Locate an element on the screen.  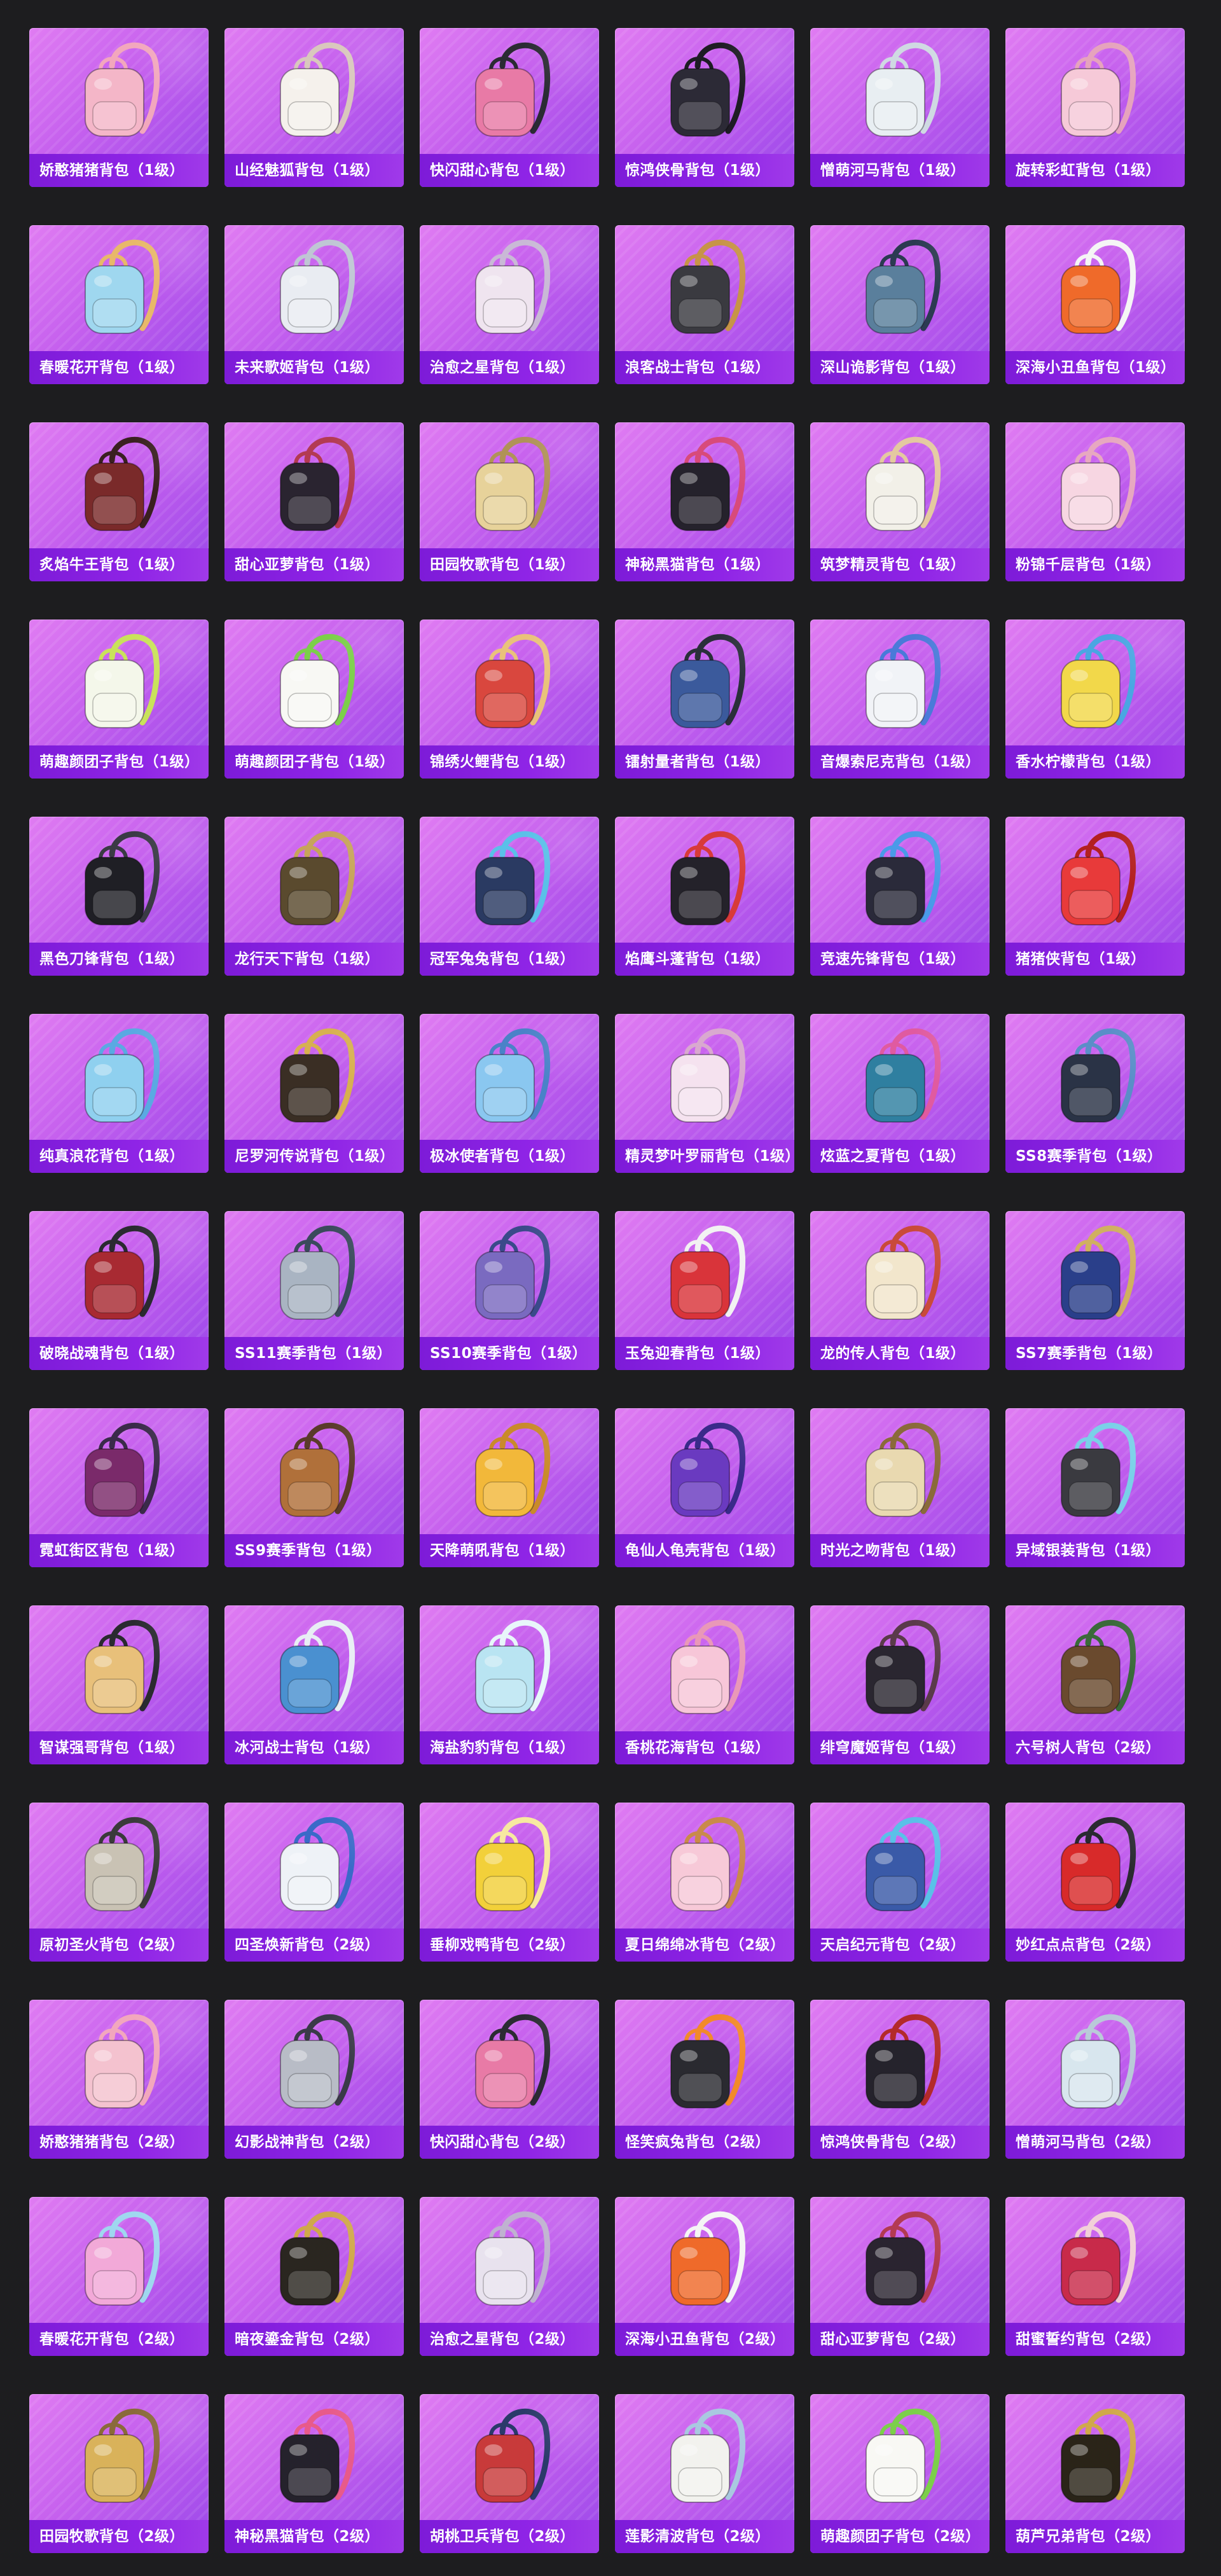
backpack-card: 极冰使者背包（1级） is located at coordinates (509, 1093).